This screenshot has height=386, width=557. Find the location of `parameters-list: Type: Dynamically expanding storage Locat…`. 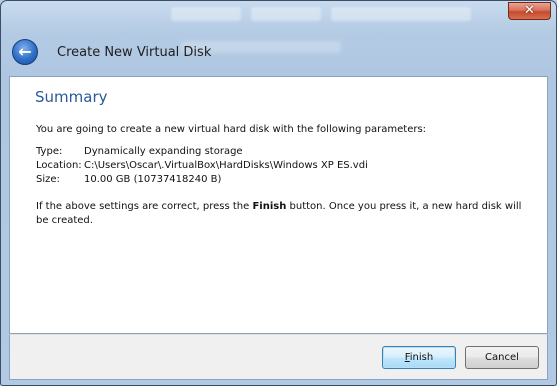

parameters-list: Type: Dynamically expanding storage Locat… is located at coordinates (202, 166).